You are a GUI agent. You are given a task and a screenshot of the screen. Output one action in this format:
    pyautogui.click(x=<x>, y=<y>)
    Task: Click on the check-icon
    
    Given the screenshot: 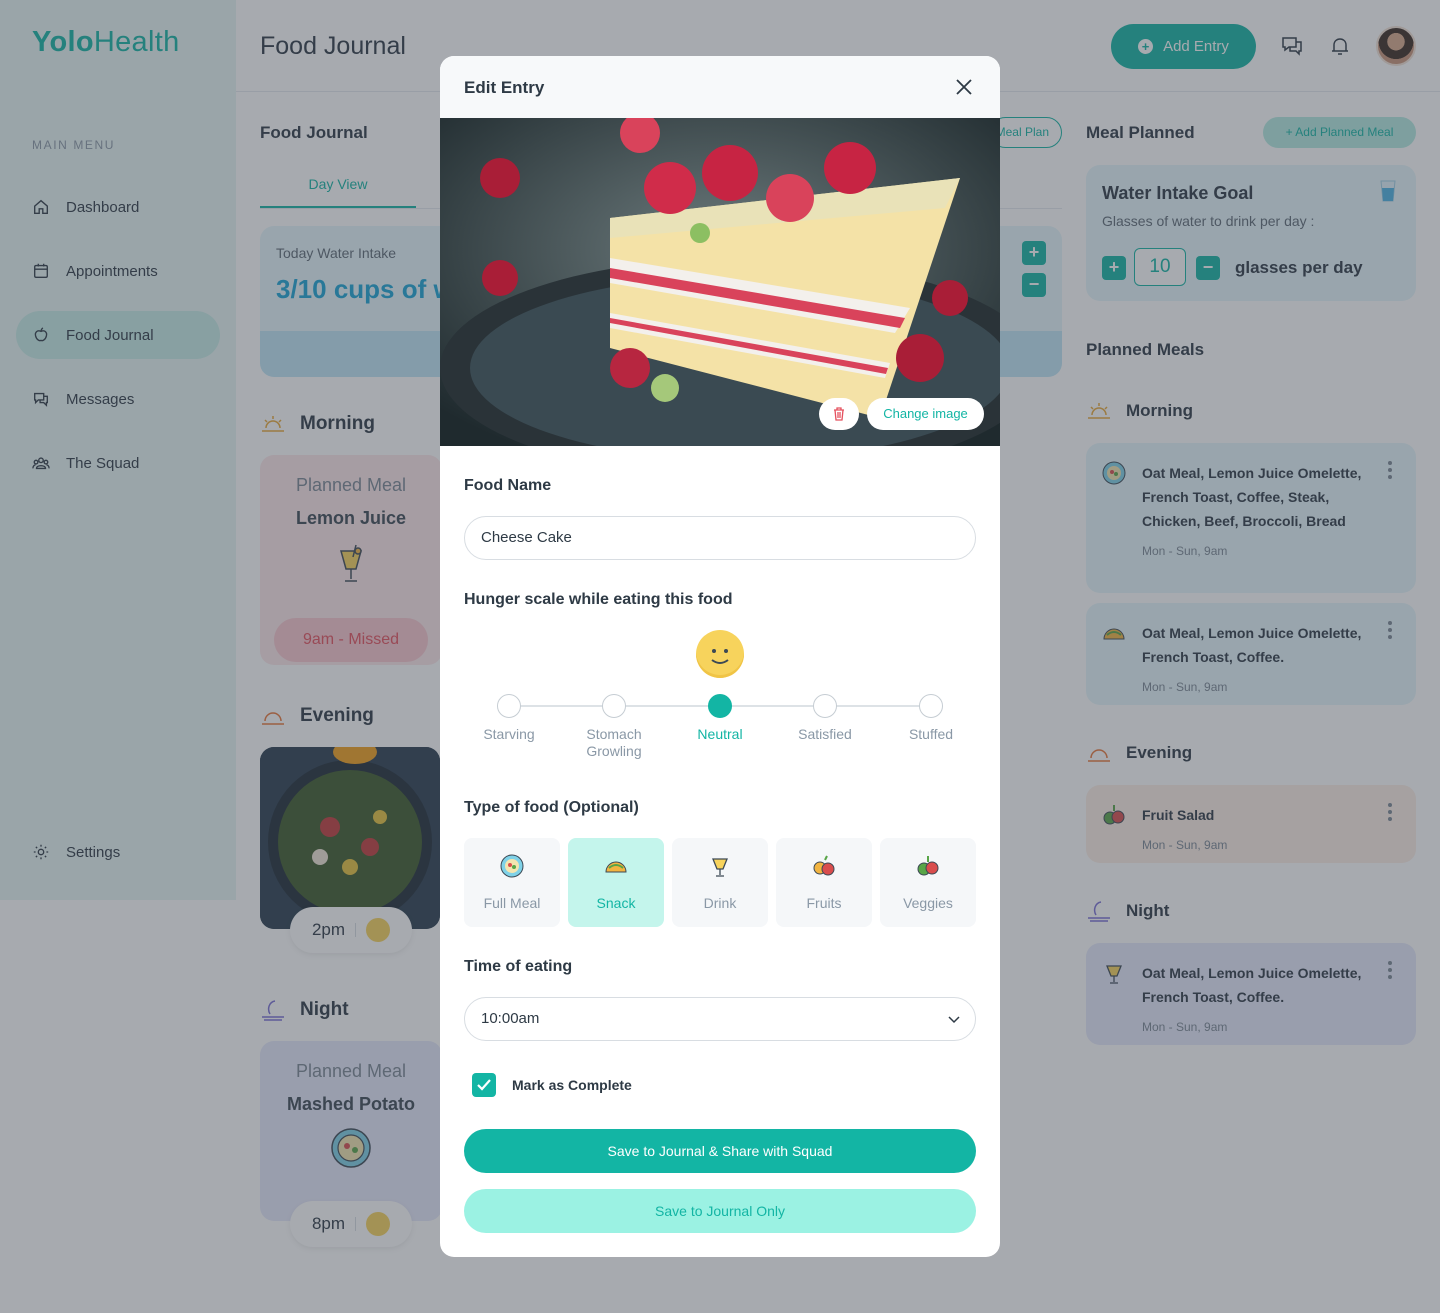 What is the action you would take?
    pyautogui.click(x=484, y=1085)
    